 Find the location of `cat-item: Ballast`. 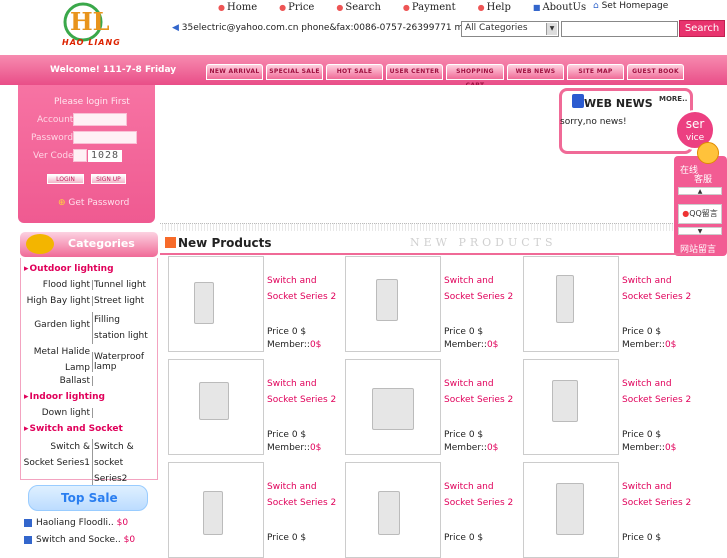

cat-item: Ballast is located at coordinates (55, 381).